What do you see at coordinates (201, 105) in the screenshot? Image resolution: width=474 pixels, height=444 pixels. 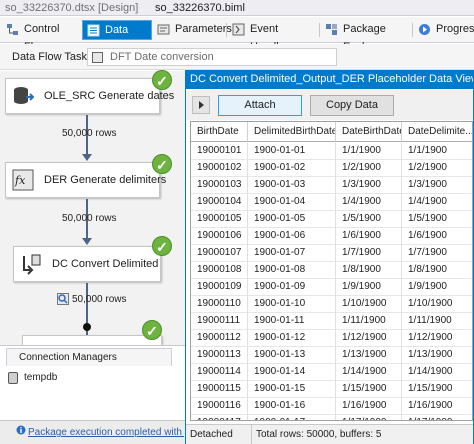 I see `continue-play-button` at bounding box center [201, 105].